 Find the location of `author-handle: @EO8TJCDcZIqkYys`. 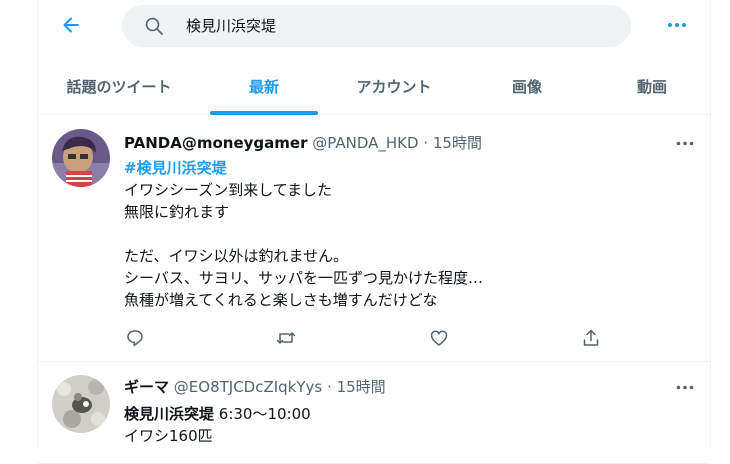

author-handle: @EO8TJCDcZIqkYys is located at coordinates (248, 387).